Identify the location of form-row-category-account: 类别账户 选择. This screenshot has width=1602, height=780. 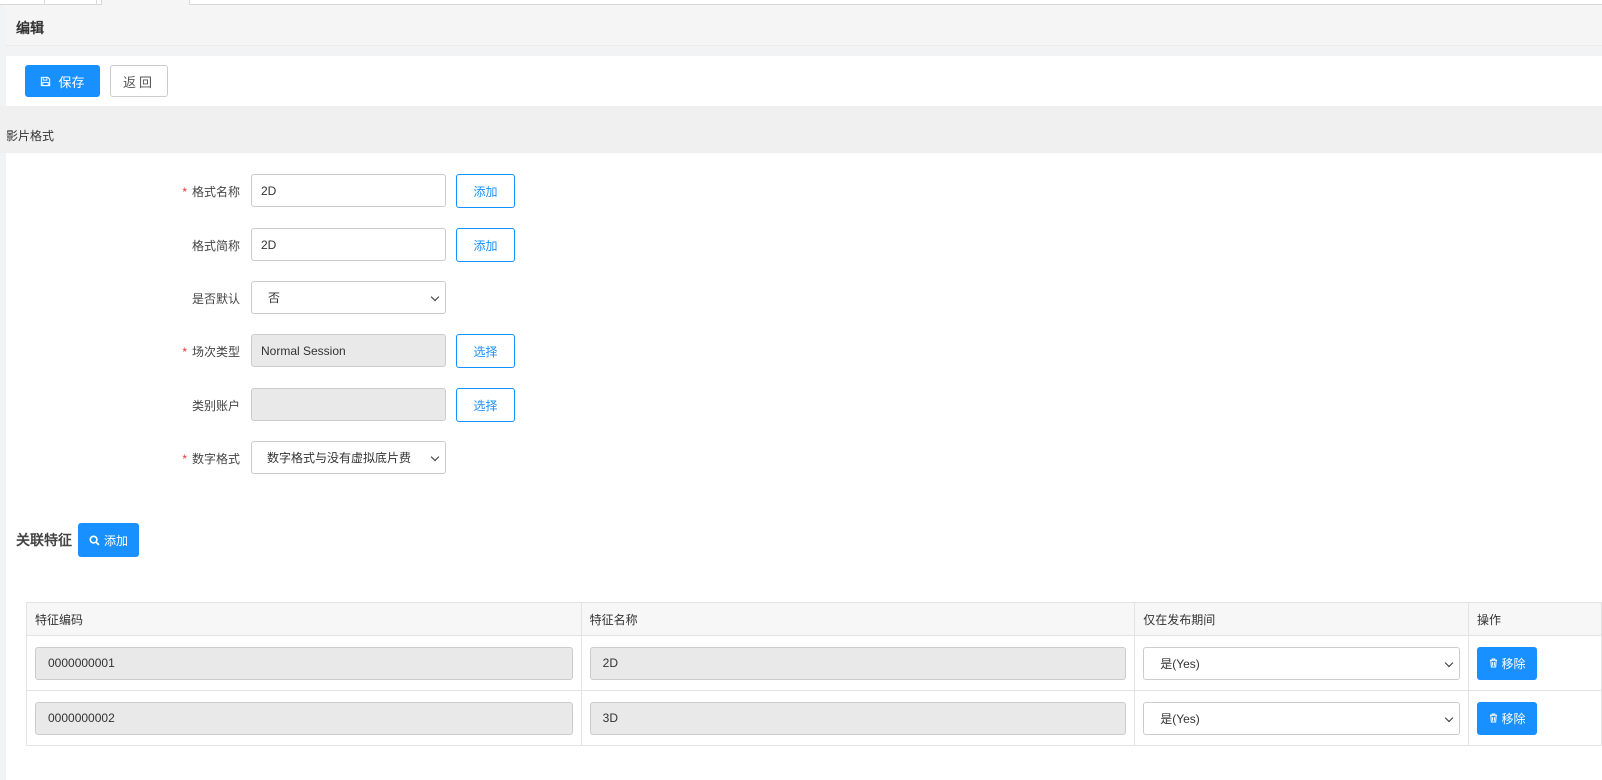
(286, 405).